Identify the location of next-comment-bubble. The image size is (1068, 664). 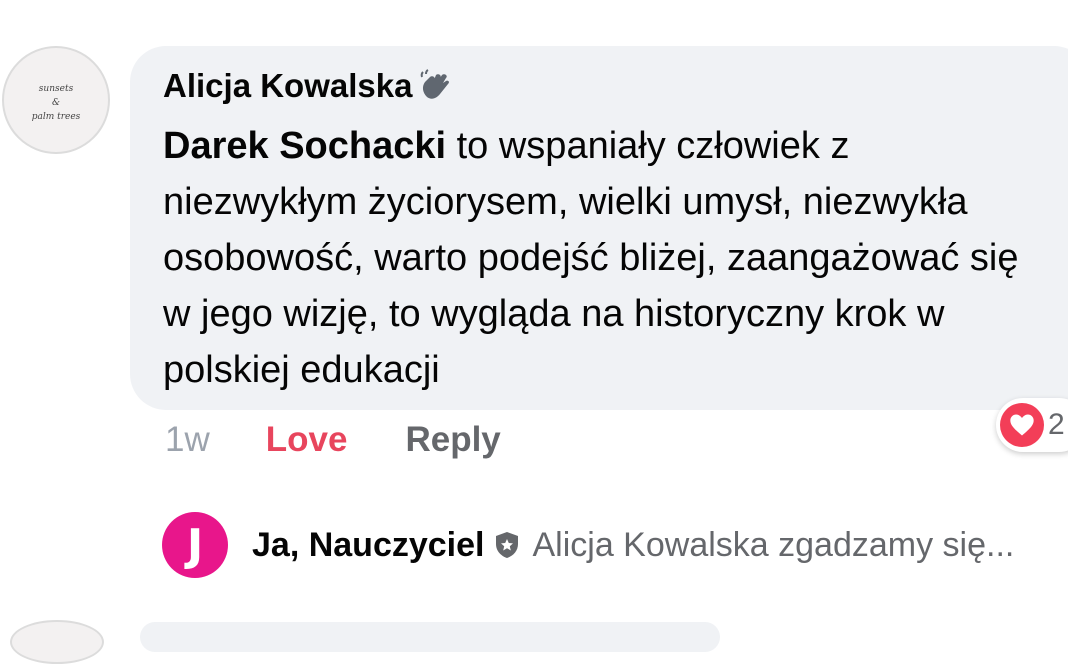
(430, 637).